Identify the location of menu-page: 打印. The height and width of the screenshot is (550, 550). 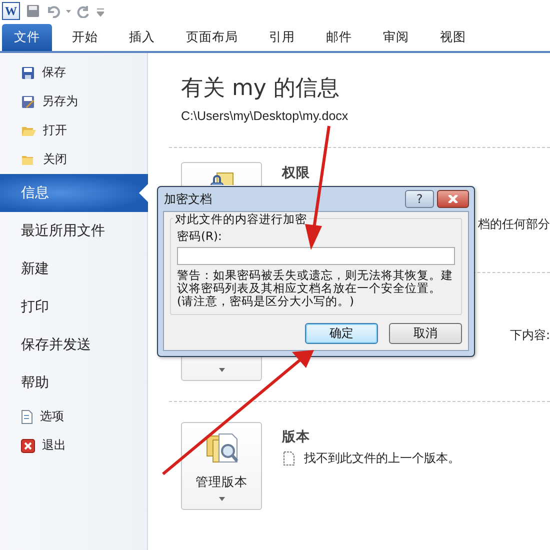
(73, 307).